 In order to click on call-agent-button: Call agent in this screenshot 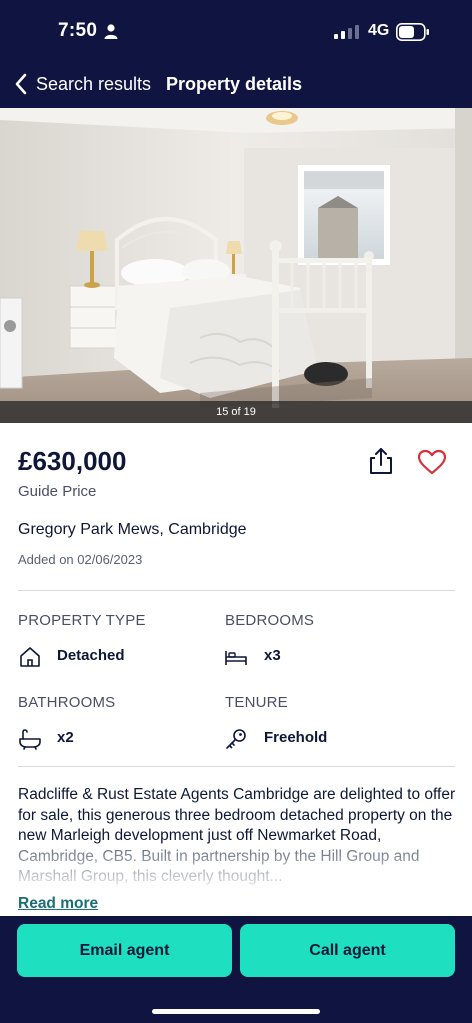, I will do `click(347, 950)`.